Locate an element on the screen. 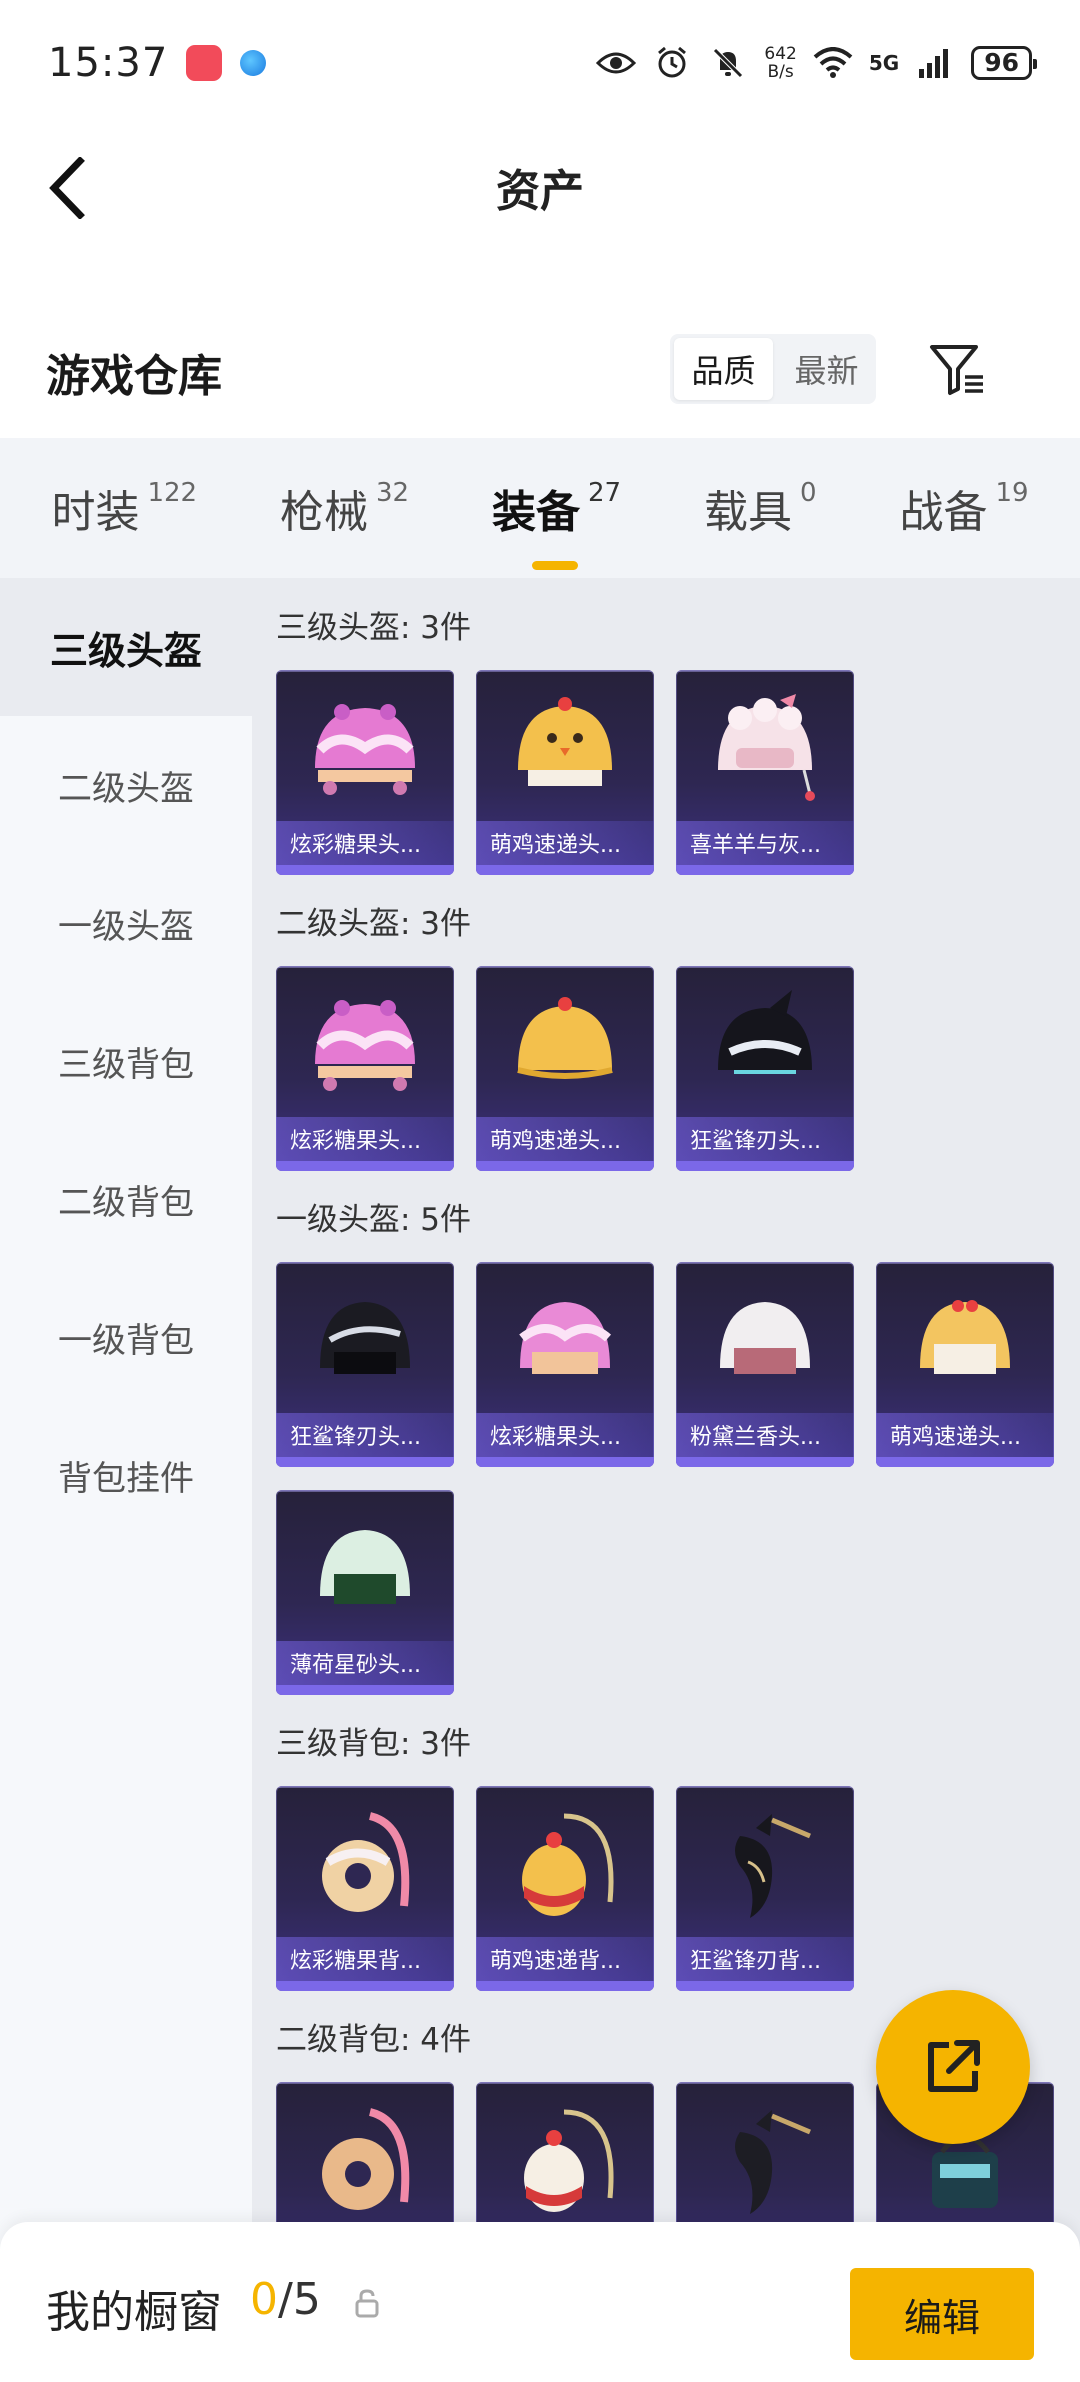 The width and height of the screenshot is (1080, 2382). tab-count: 19 is located at coordinates (1012, 493).